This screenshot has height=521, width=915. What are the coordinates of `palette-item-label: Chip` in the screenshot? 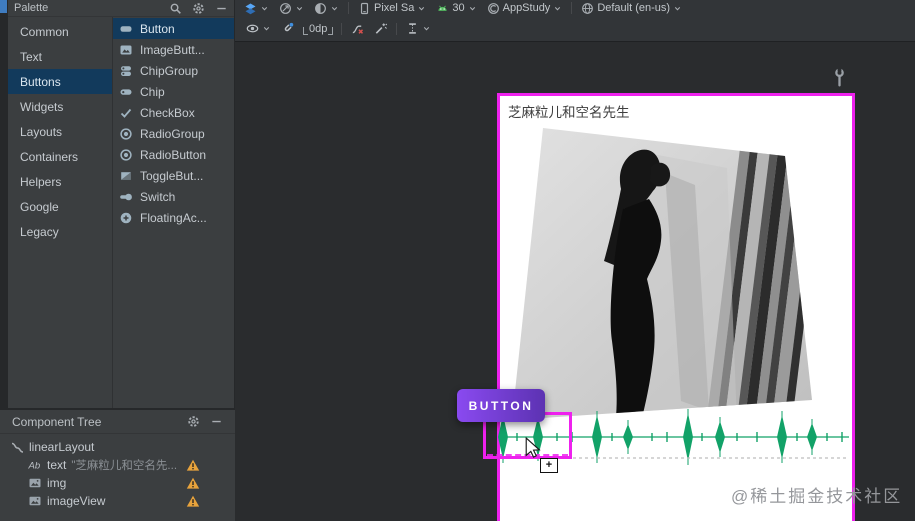 It's located at (152, 91).